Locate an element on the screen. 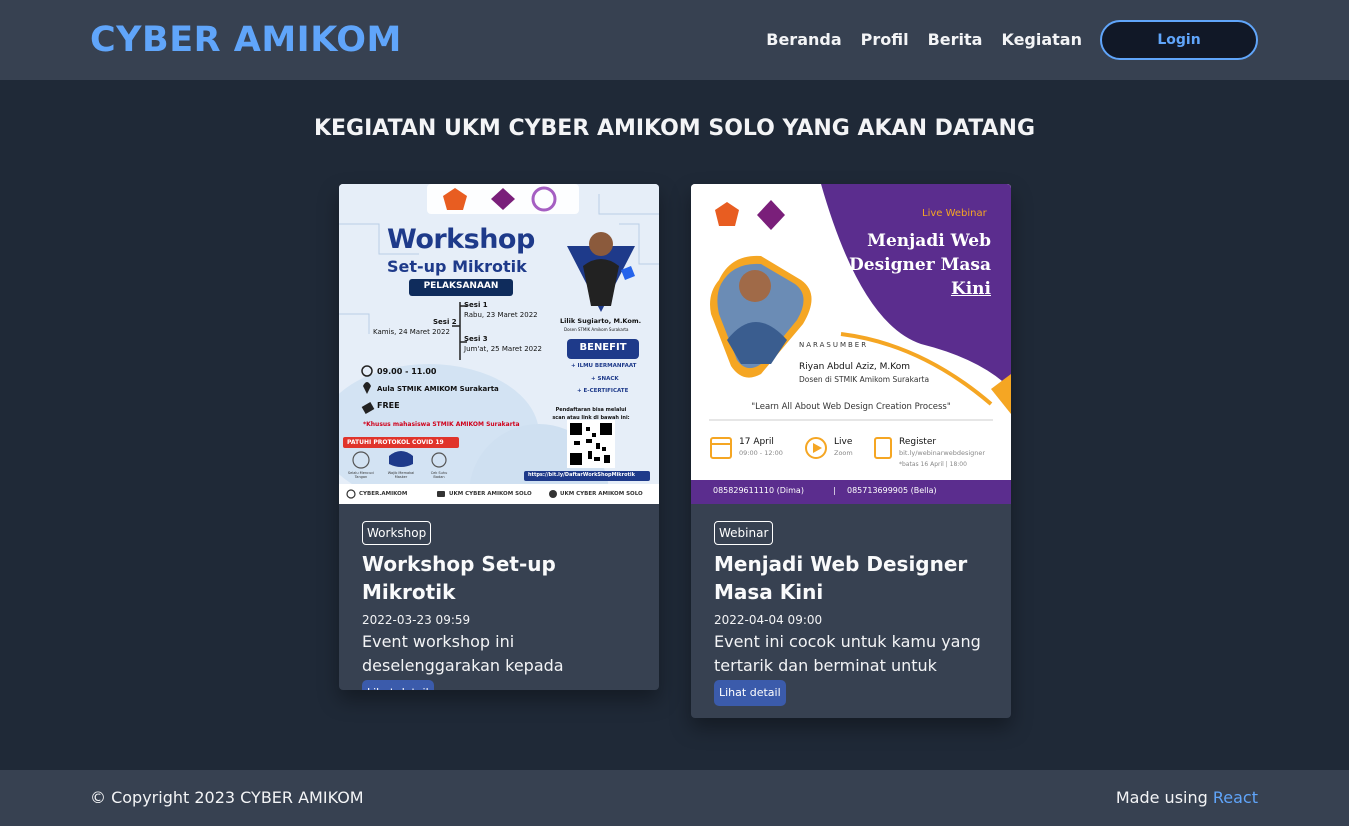 The image size is (1349, 826). poster-subheading: Set-up Mikrotik is located at coordinates (457, 266).